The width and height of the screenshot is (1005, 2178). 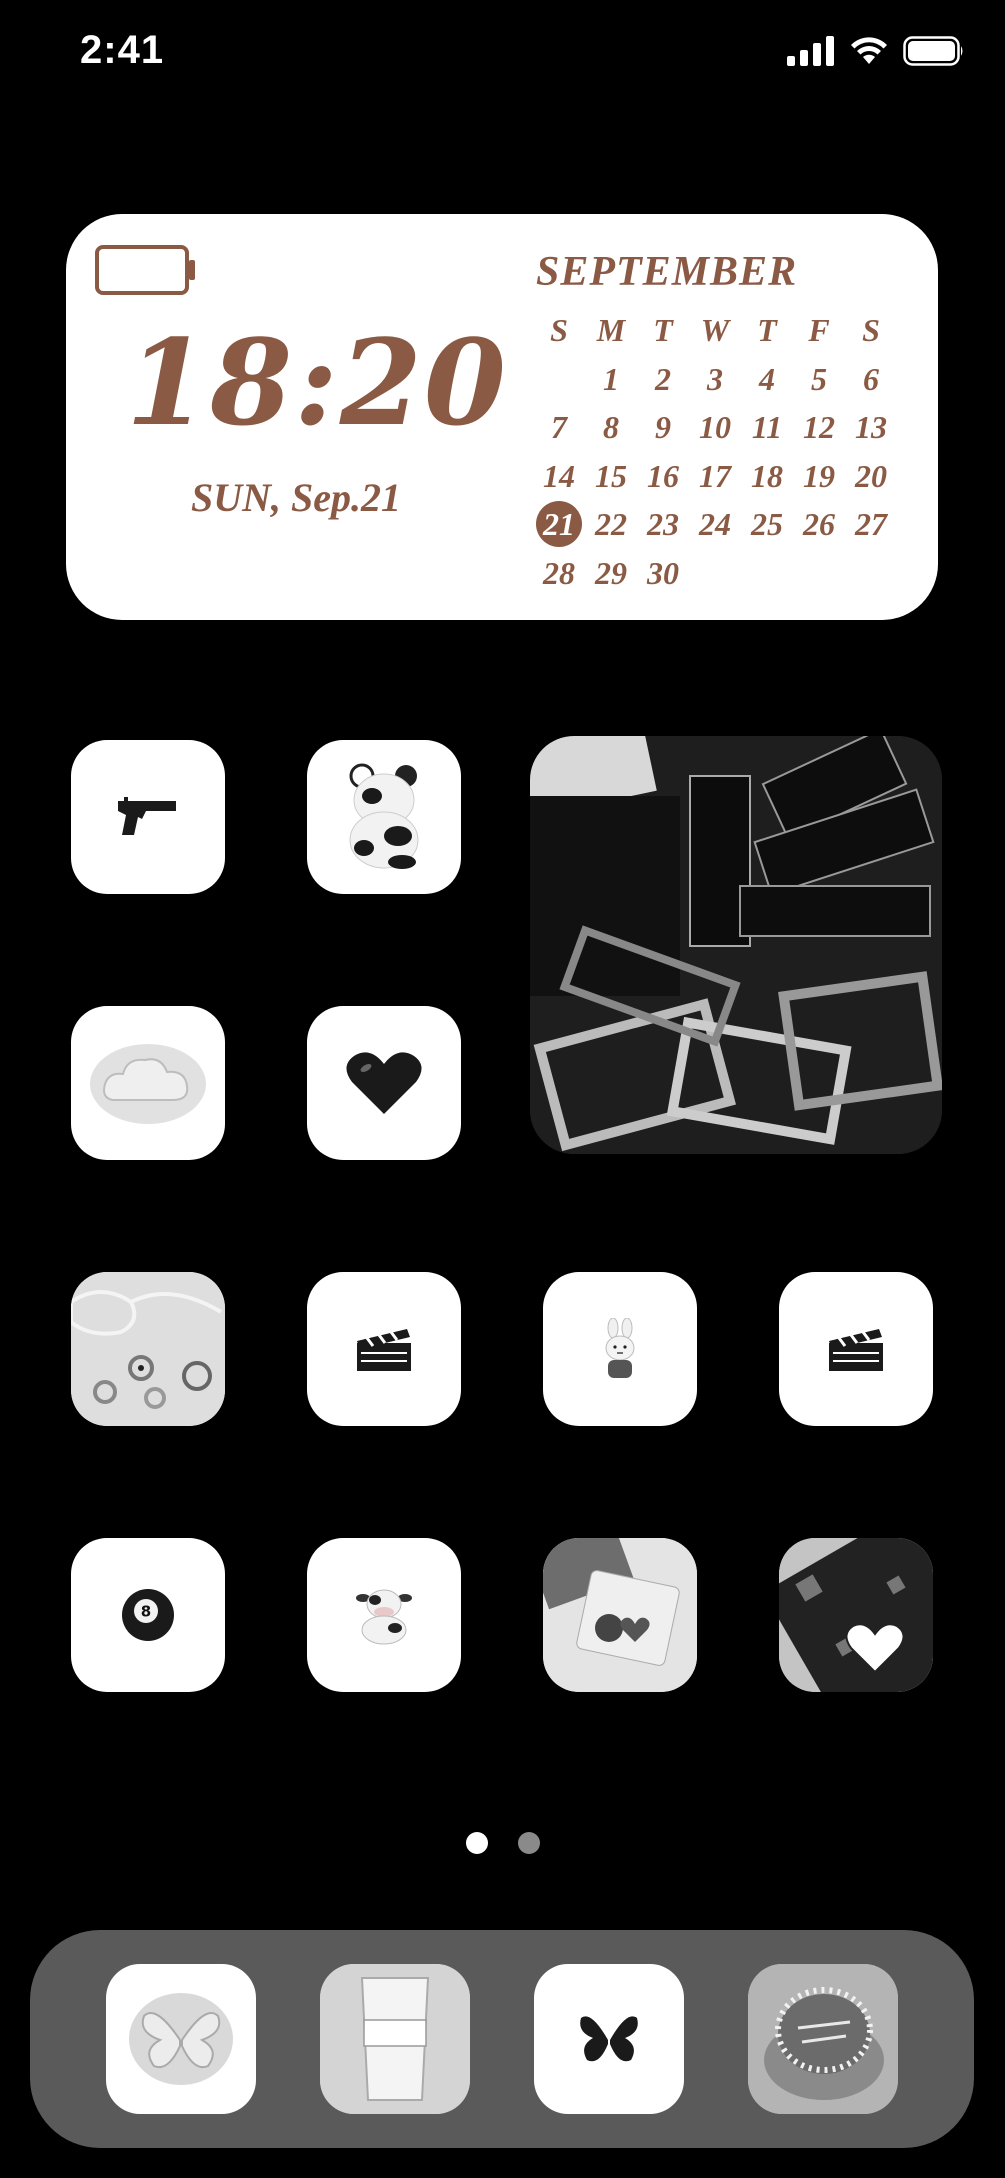 I want to click on calendar-day: 4, so click(x=767, y=378).